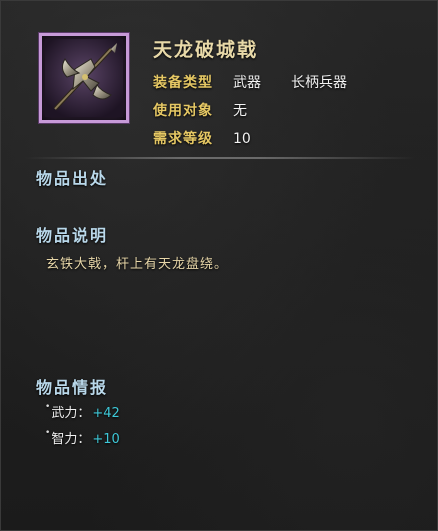  Describe the element at coordinates (106, 413) in the screenshot. I see `stat-value: +42` at that location.